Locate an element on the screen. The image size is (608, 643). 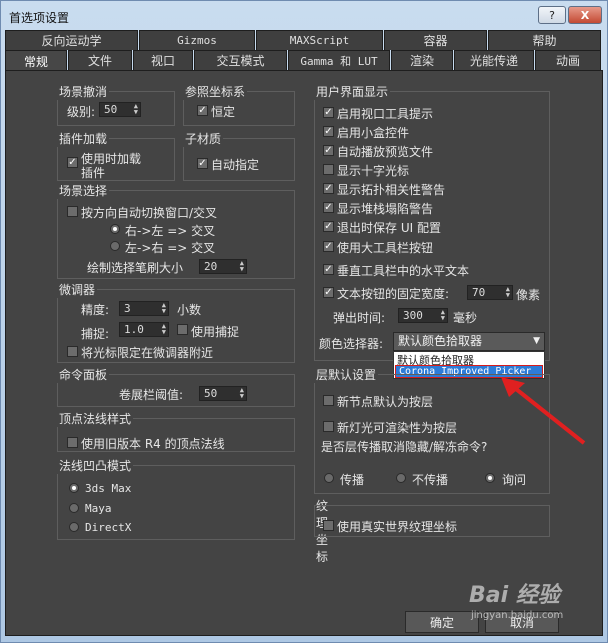
viewport-tooltips-label: 启用视口工具提示 is located at coordinates (385, 114).